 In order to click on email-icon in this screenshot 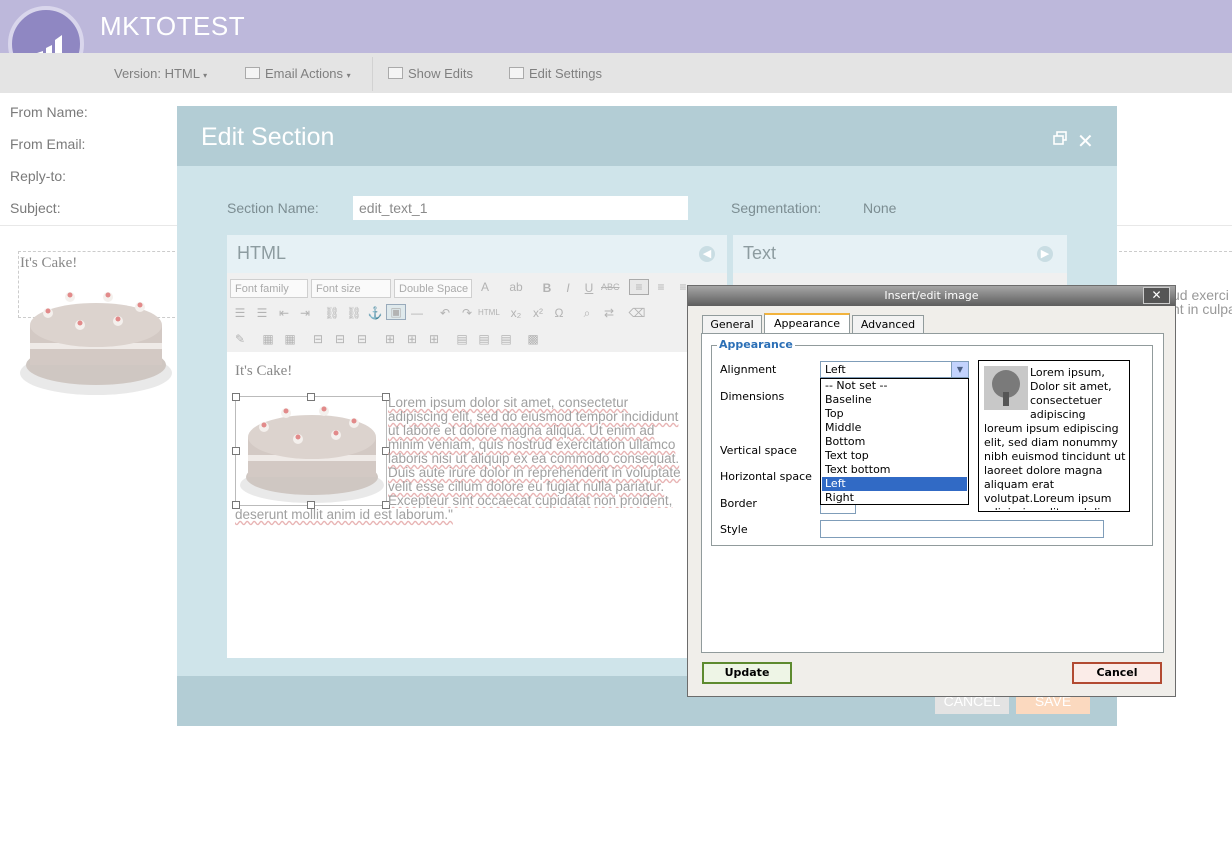, I will do `click(252, 73)`.